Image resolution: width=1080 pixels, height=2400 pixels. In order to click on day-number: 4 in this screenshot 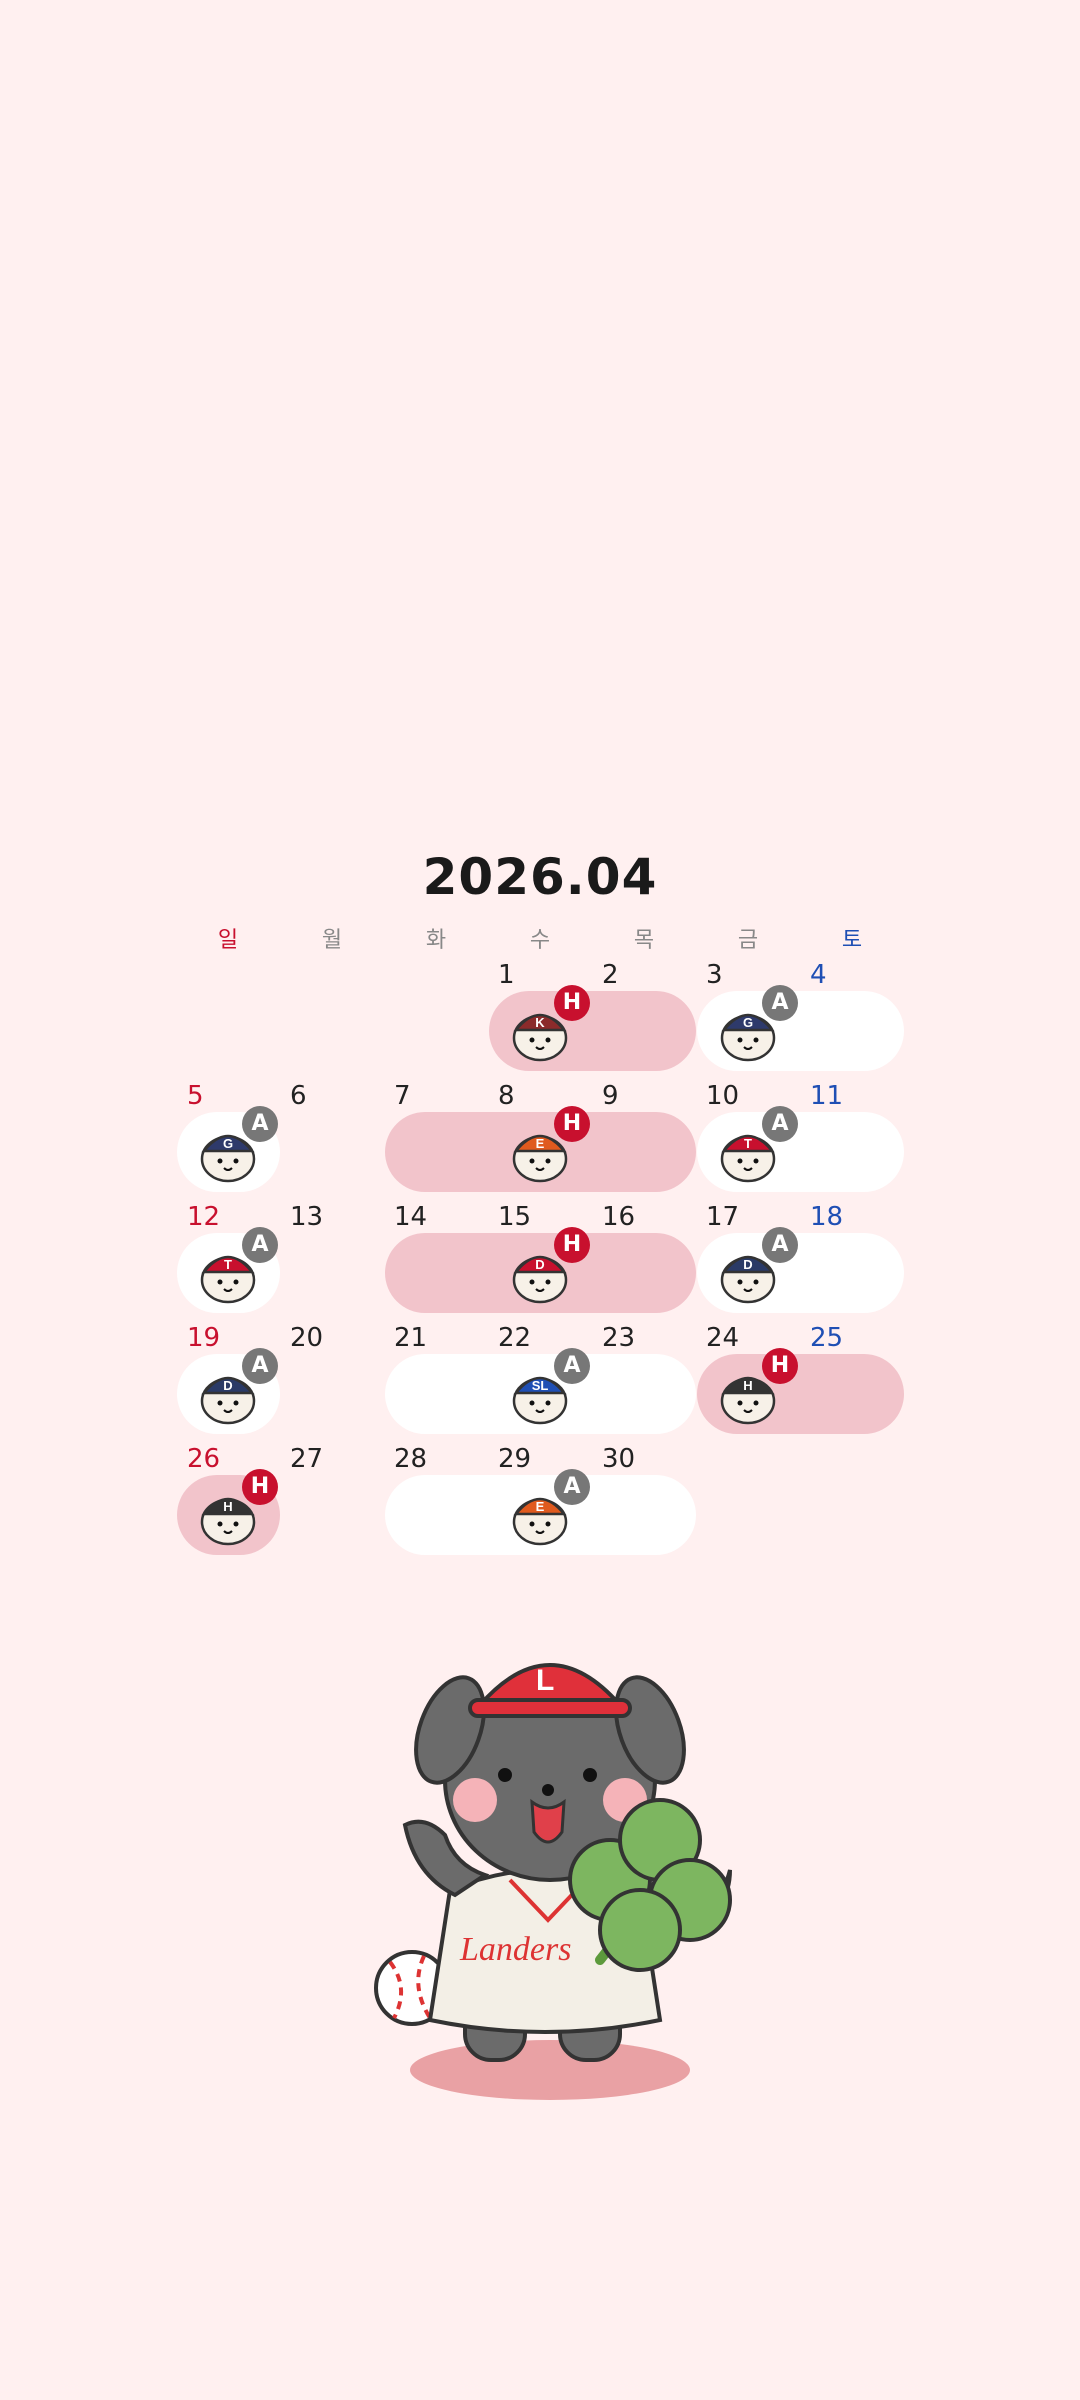, I will do `click(818, 975)`.